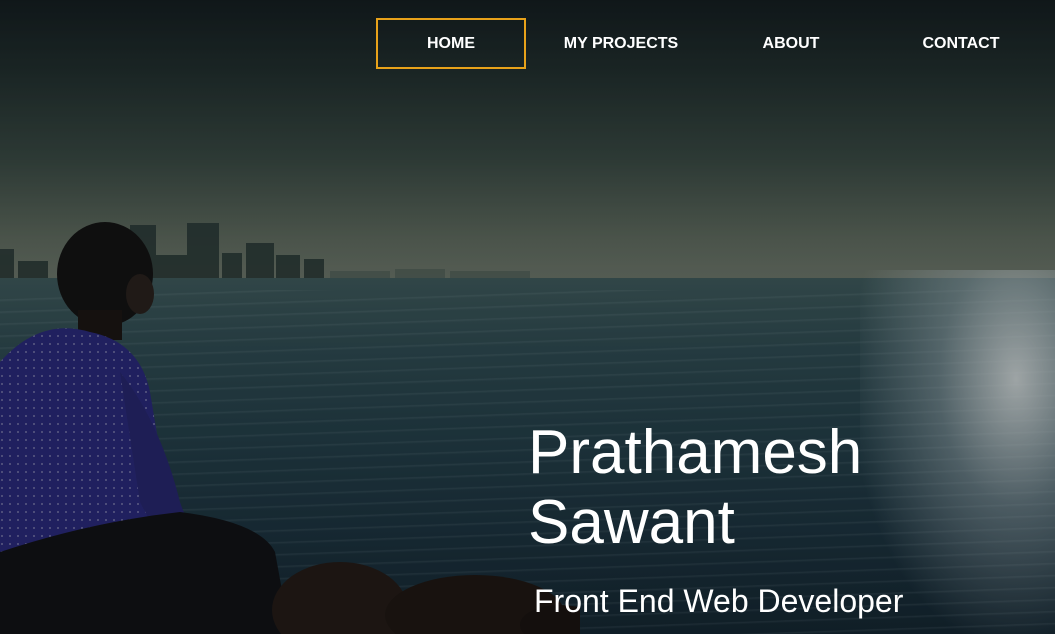 This screenshot has height=634, width=1055. Describe the element at coordinates (791, 43) in the screenshot. I see `nav-about: ABOUT` at that location.